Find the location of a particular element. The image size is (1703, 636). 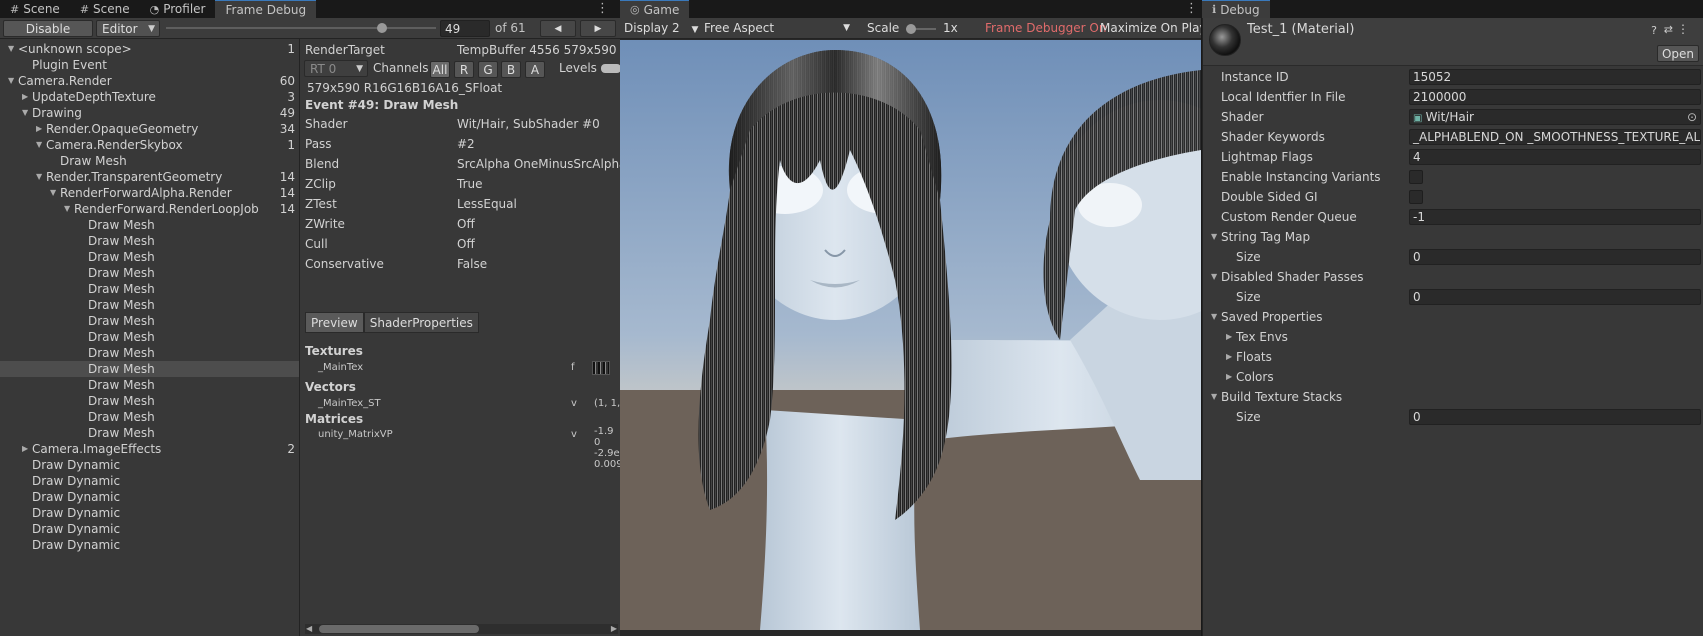

inspector-value-field: -1 is located at coordinates (1555, 217).